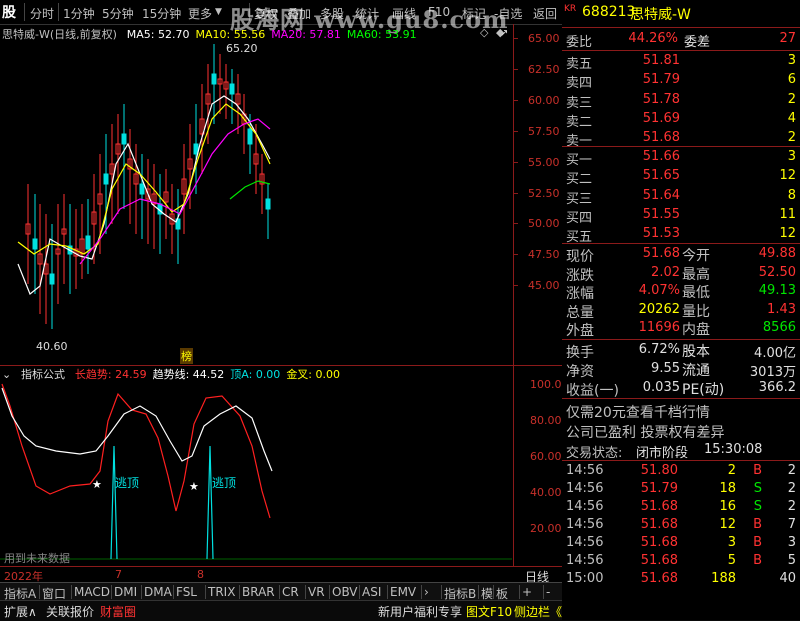 The height and width of the screenshot is (621, 800). What do you see at coordinates (420, 611) in the screenshot?
I see `new-user-link: 新用户福利专享` at bounding box center [420, 611].